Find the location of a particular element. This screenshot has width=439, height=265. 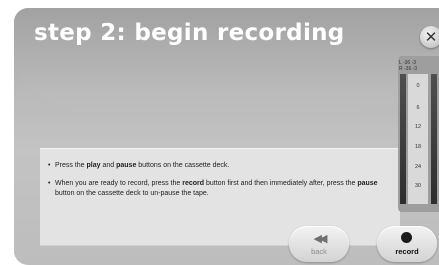

meter-mark: 18 is located at coordinates (418, 147).